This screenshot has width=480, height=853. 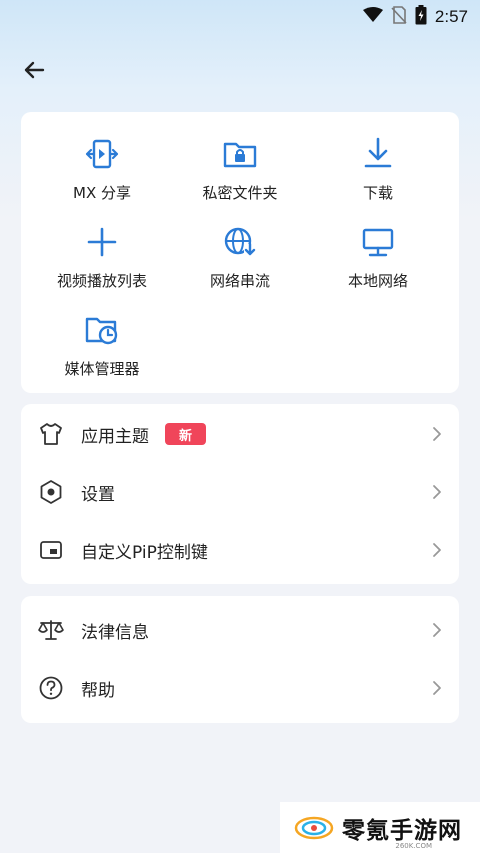 I want to click on grid-item-local-network: 本地网络, so click(x=378, y=256).